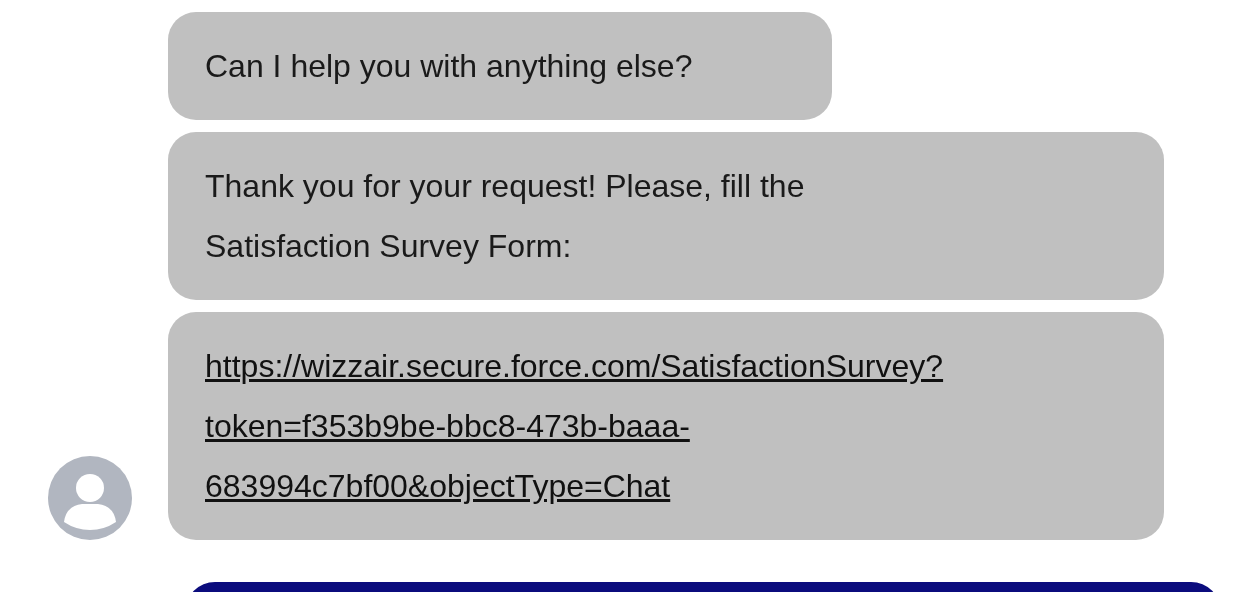 This screenshot has width=1258, height=592. Describe the element at coordinates (449, 66) in the screenshot. I see `message-text: Can I help you with anything else?` at that location.